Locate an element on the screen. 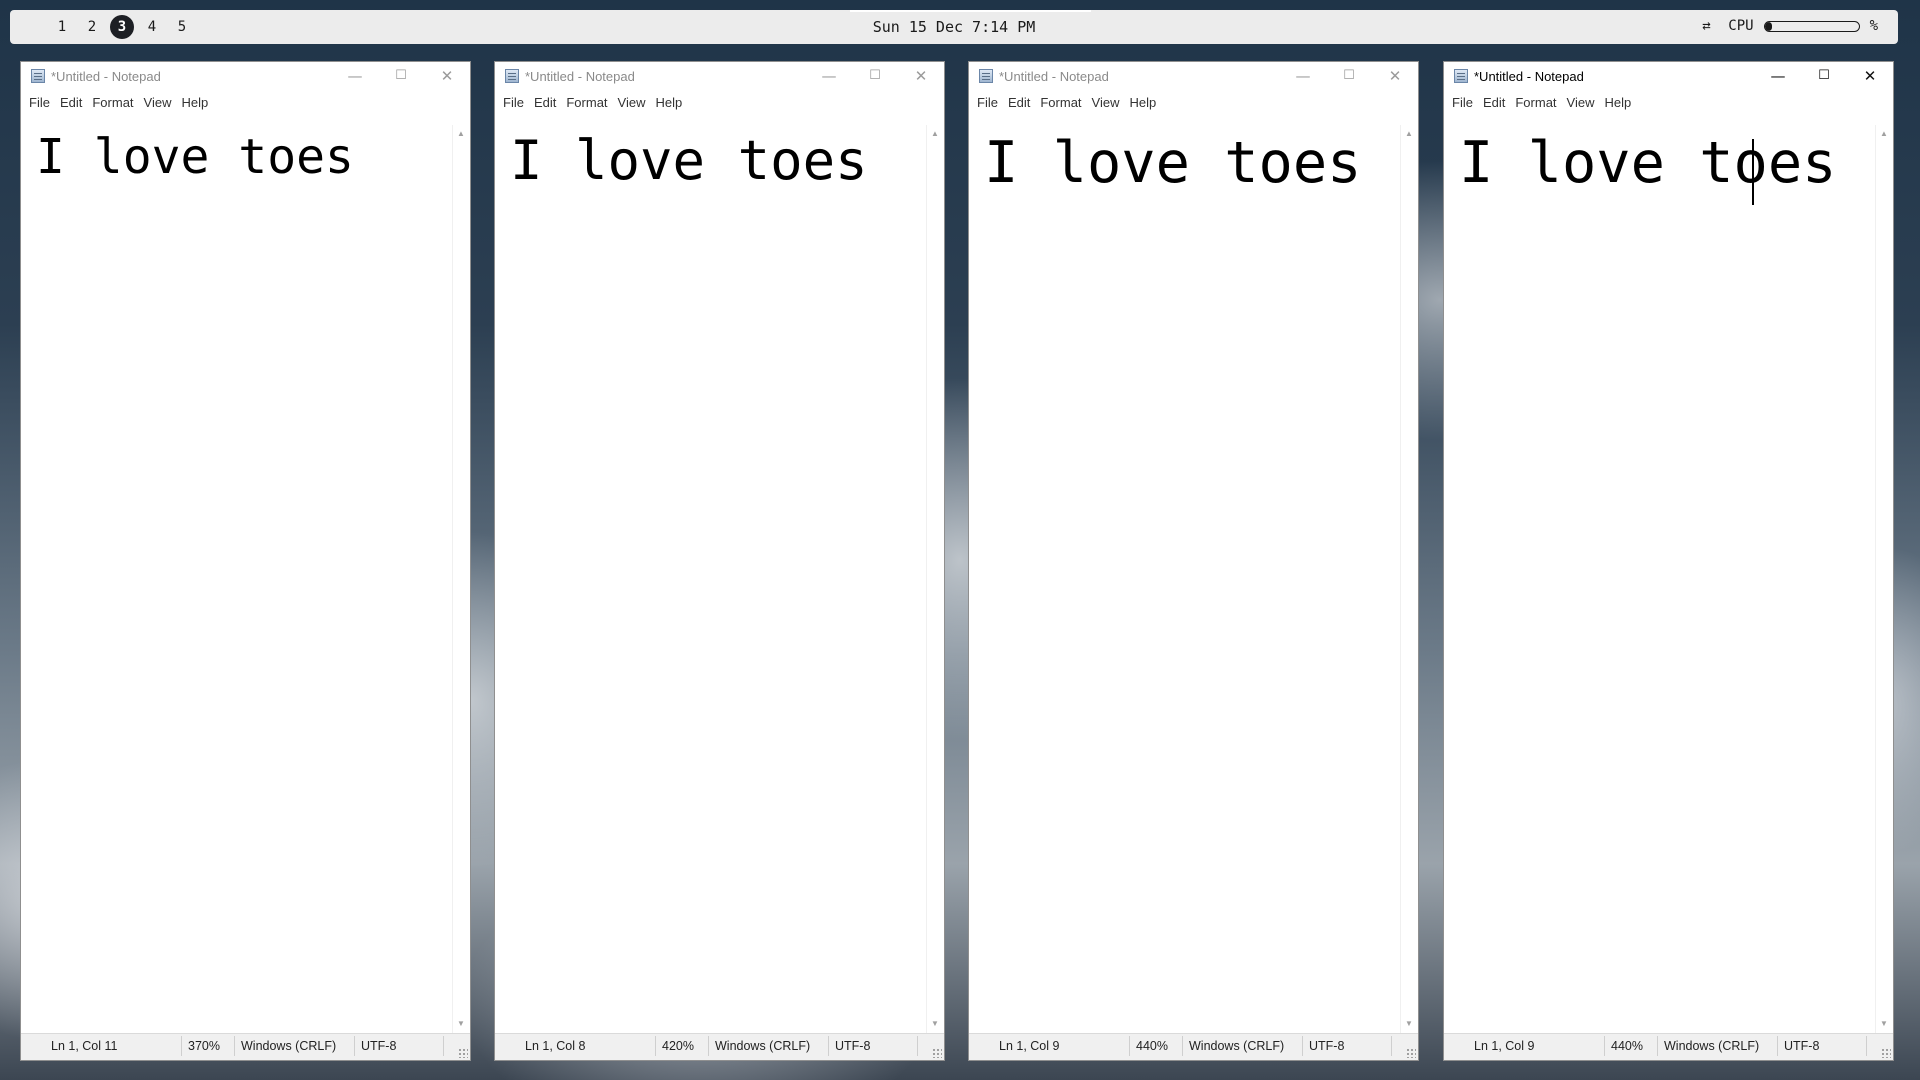 This screenshot has width=1920, height=1080. cursor-position: Ln 1, Col 11 is located at coordinates (84, 1046).